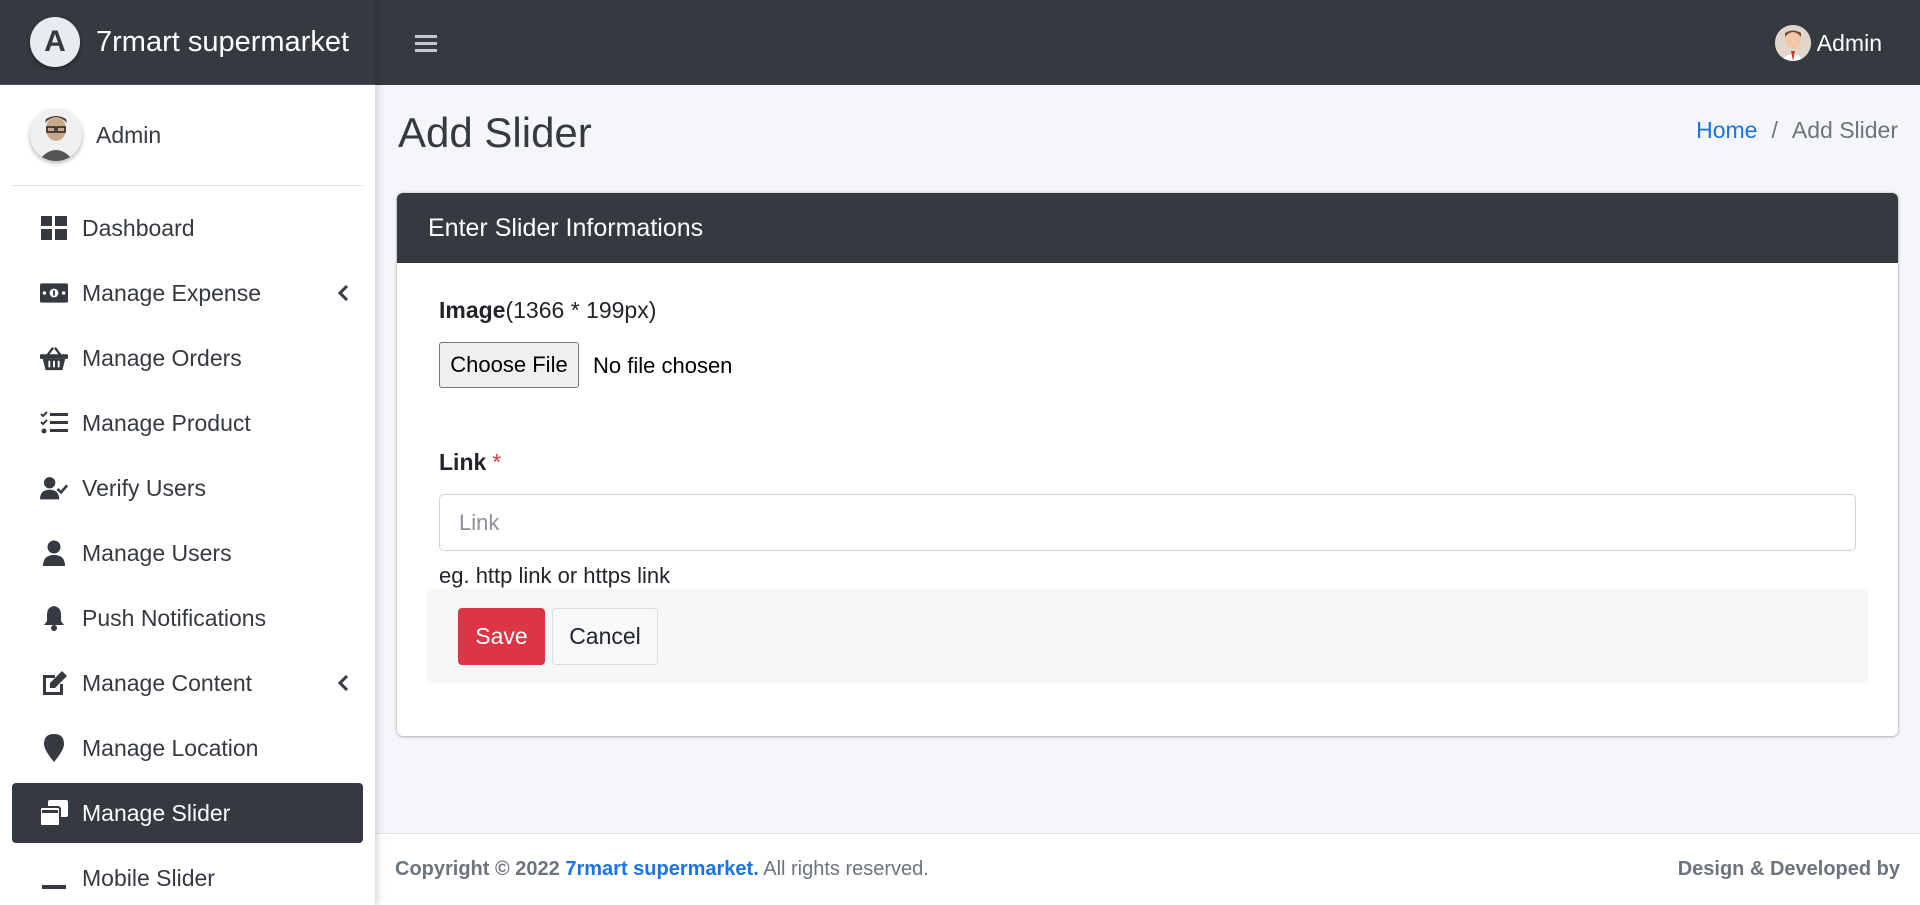  What do you see at coordinates (1849, 42) in the screenshot?
I see `top-user-name: Admin` at bounding box center [1849, 42].